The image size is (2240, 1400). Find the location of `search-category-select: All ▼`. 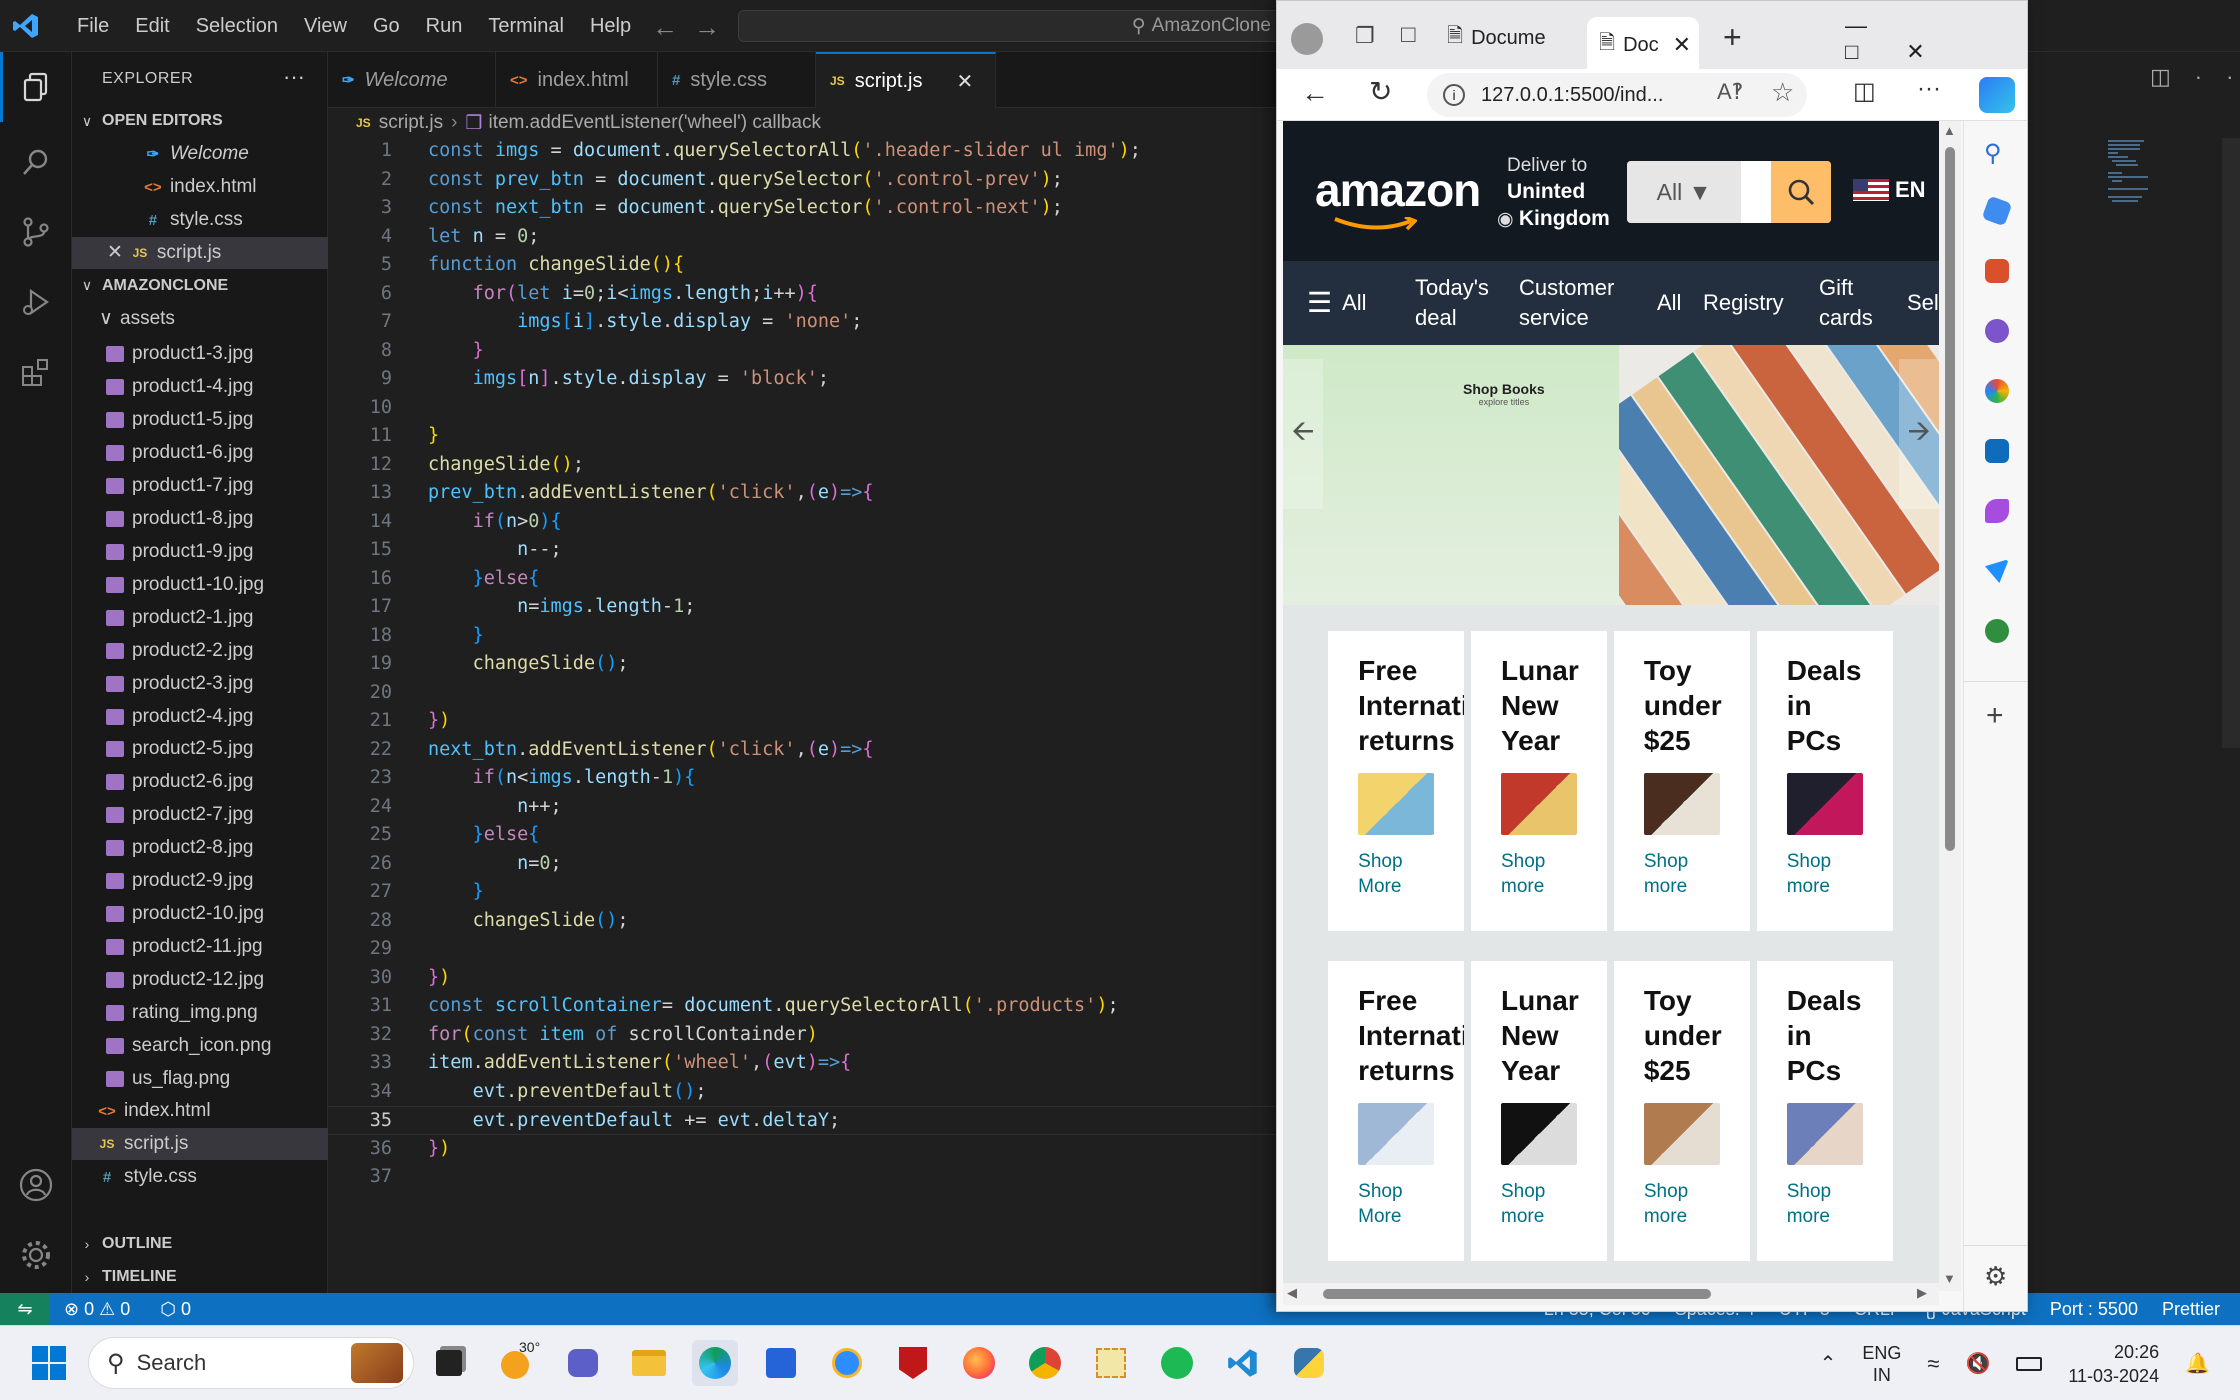

search-category-select: All ▼ is located at coordinates (1684, 192).